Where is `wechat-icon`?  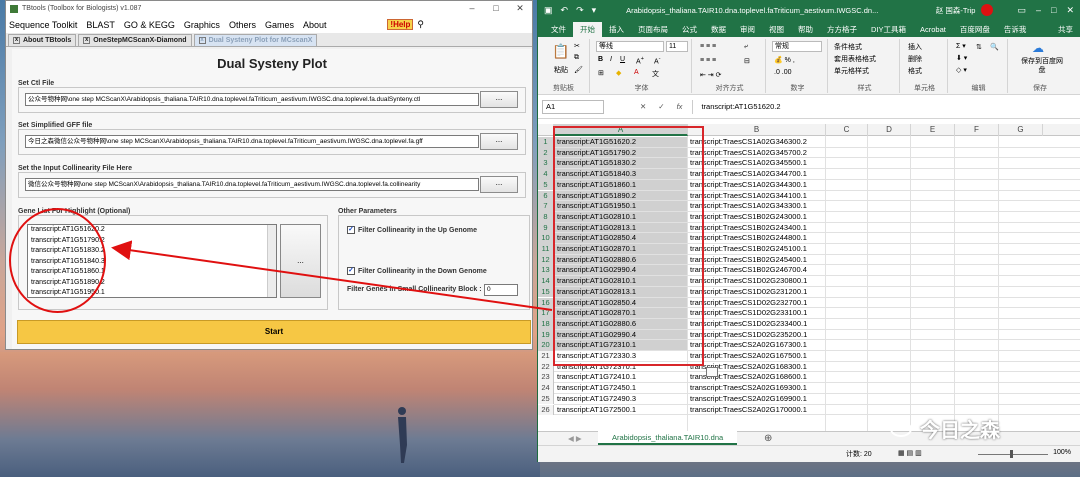
wechat-icon is located at coordinates (901, 428).